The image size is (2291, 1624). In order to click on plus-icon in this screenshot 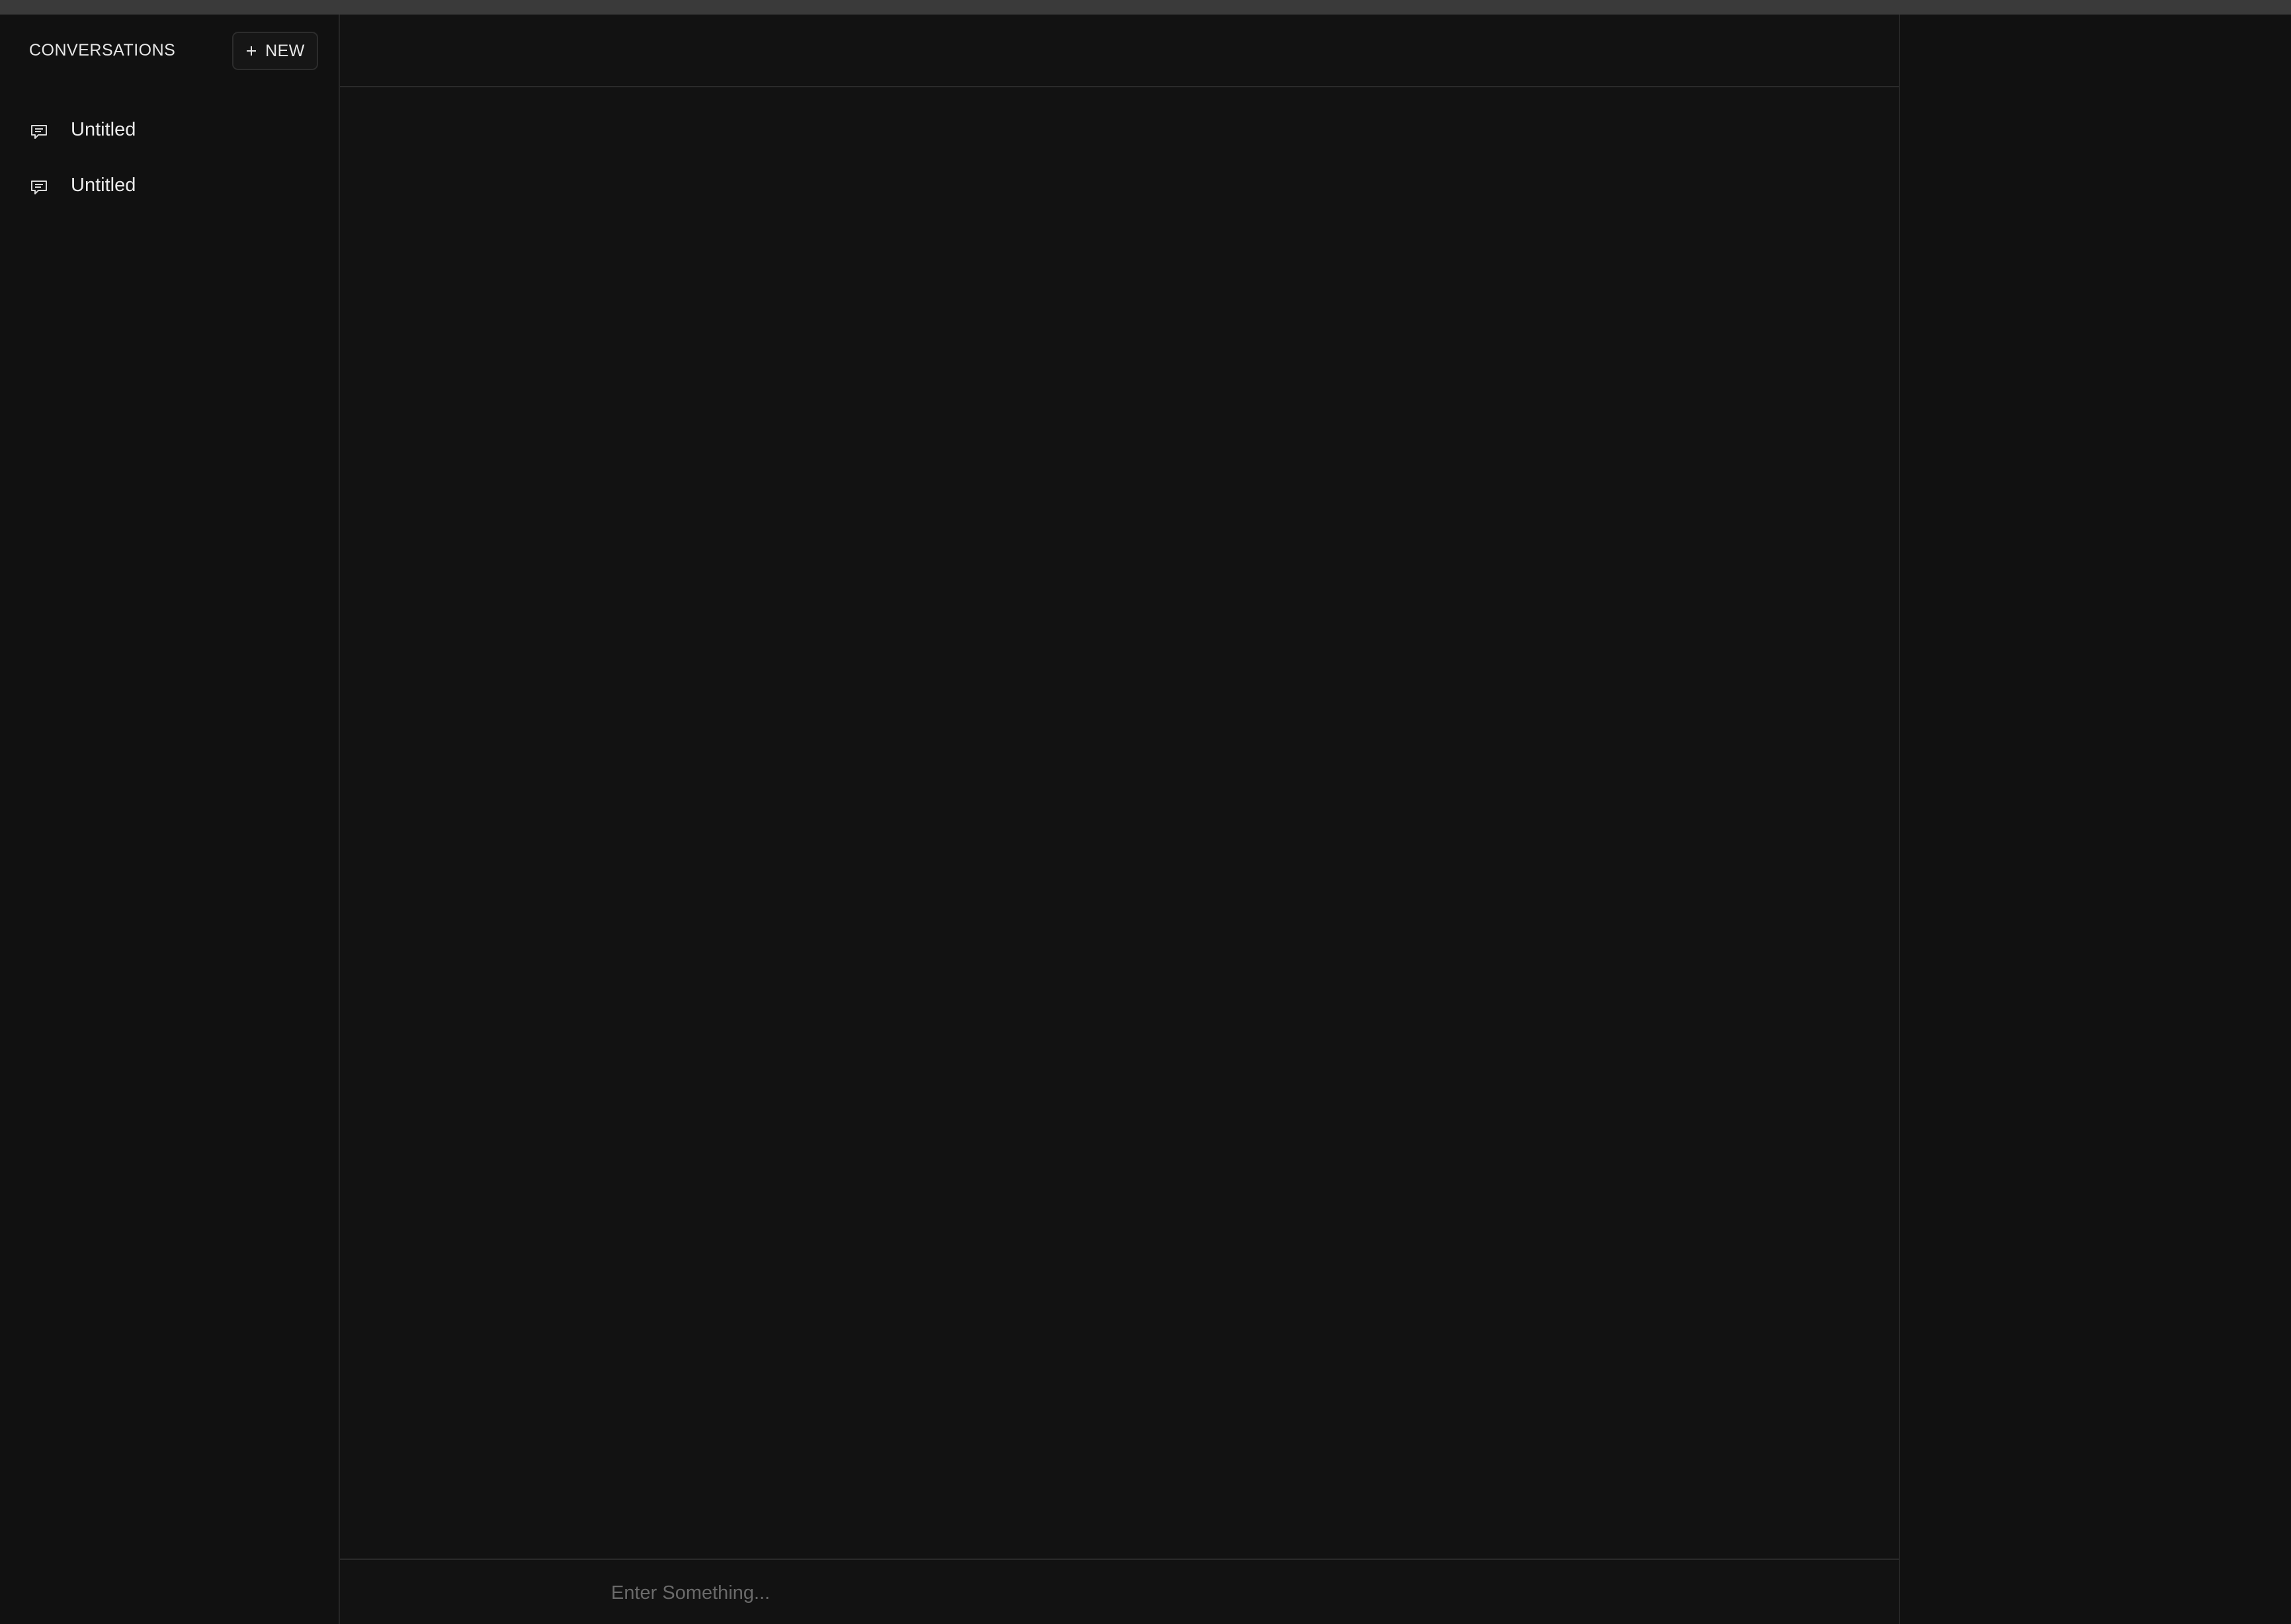, I will do `click(252, 51)`.